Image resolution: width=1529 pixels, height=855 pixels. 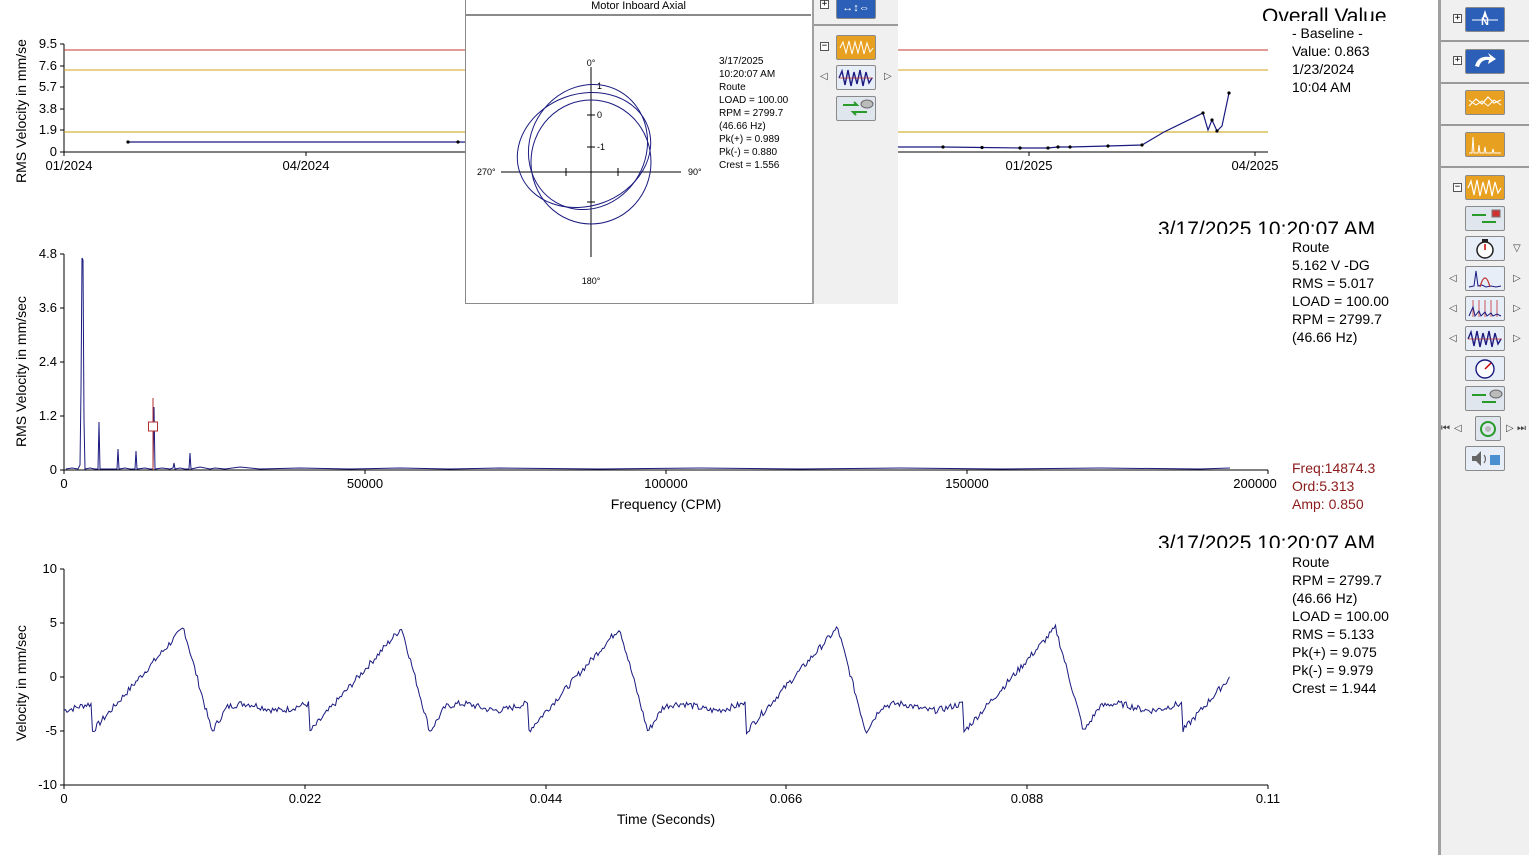 I want to click on spectrum-xtick: 100000, so click(x=665, y=483).